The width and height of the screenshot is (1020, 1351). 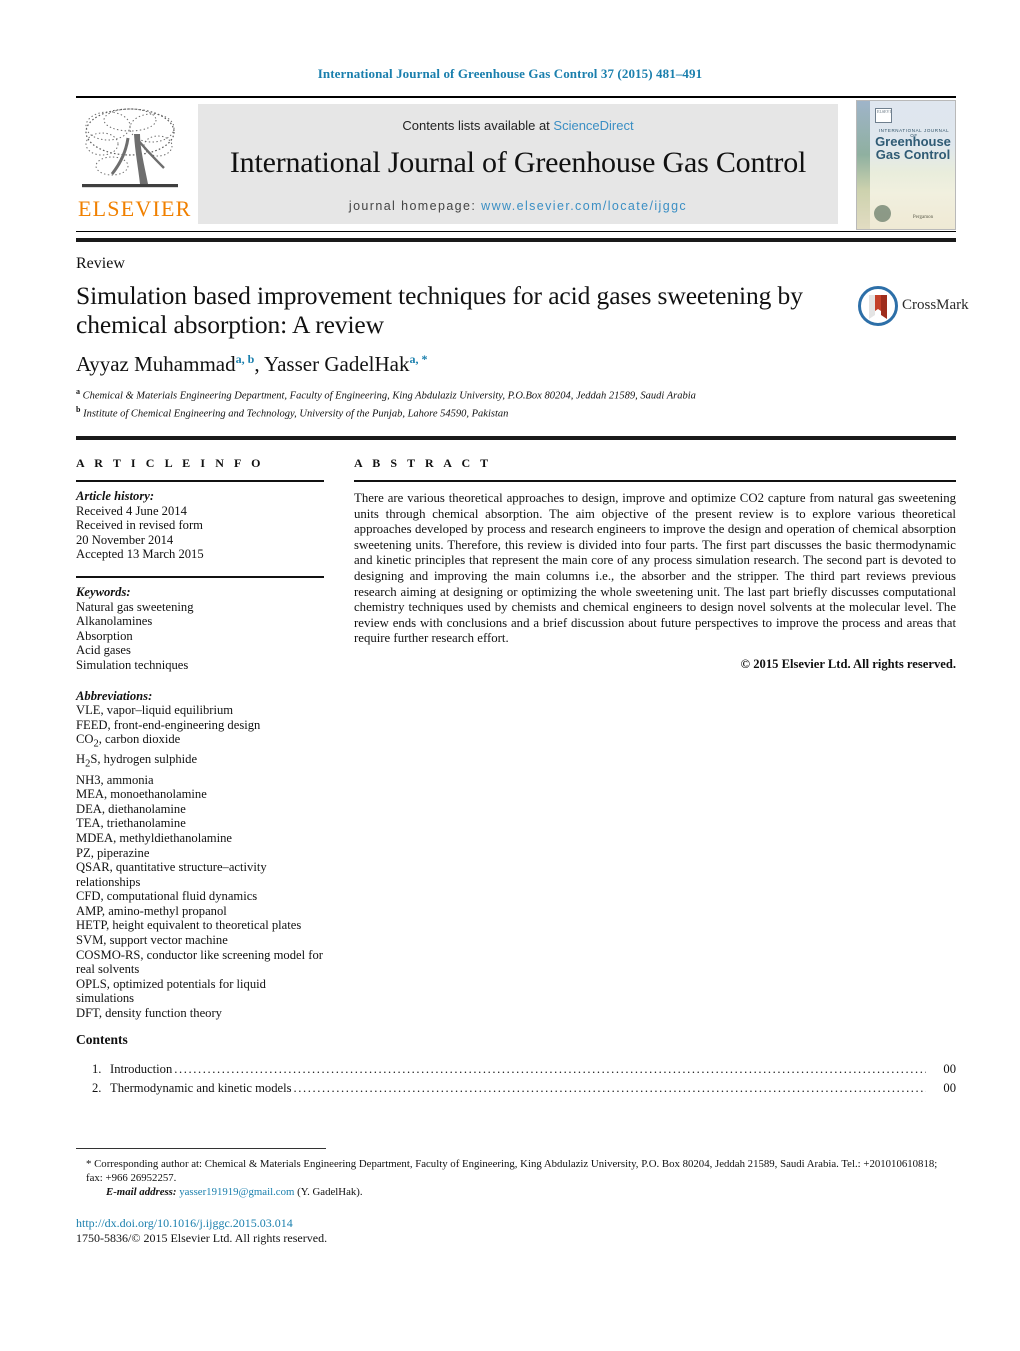 What do you see at coordinates (141, 1192) in the screenshot?
I see `email-label: E-mail address:` at bounding box center [141, 1192].